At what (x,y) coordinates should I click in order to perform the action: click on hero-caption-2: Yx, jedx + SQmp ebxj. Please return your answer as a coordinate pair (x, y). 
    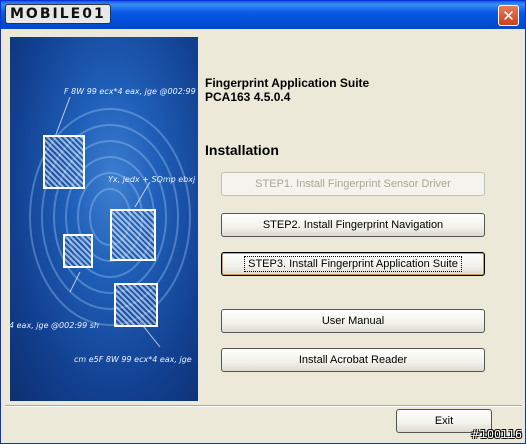
    Looking at the image, I should click on (152, 179).